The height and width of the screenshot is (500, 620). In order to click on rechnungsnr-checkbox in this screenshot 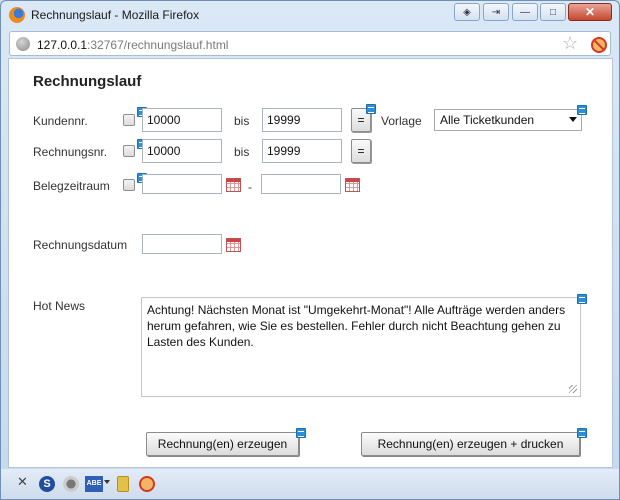, I will do `click(129, 151)`.